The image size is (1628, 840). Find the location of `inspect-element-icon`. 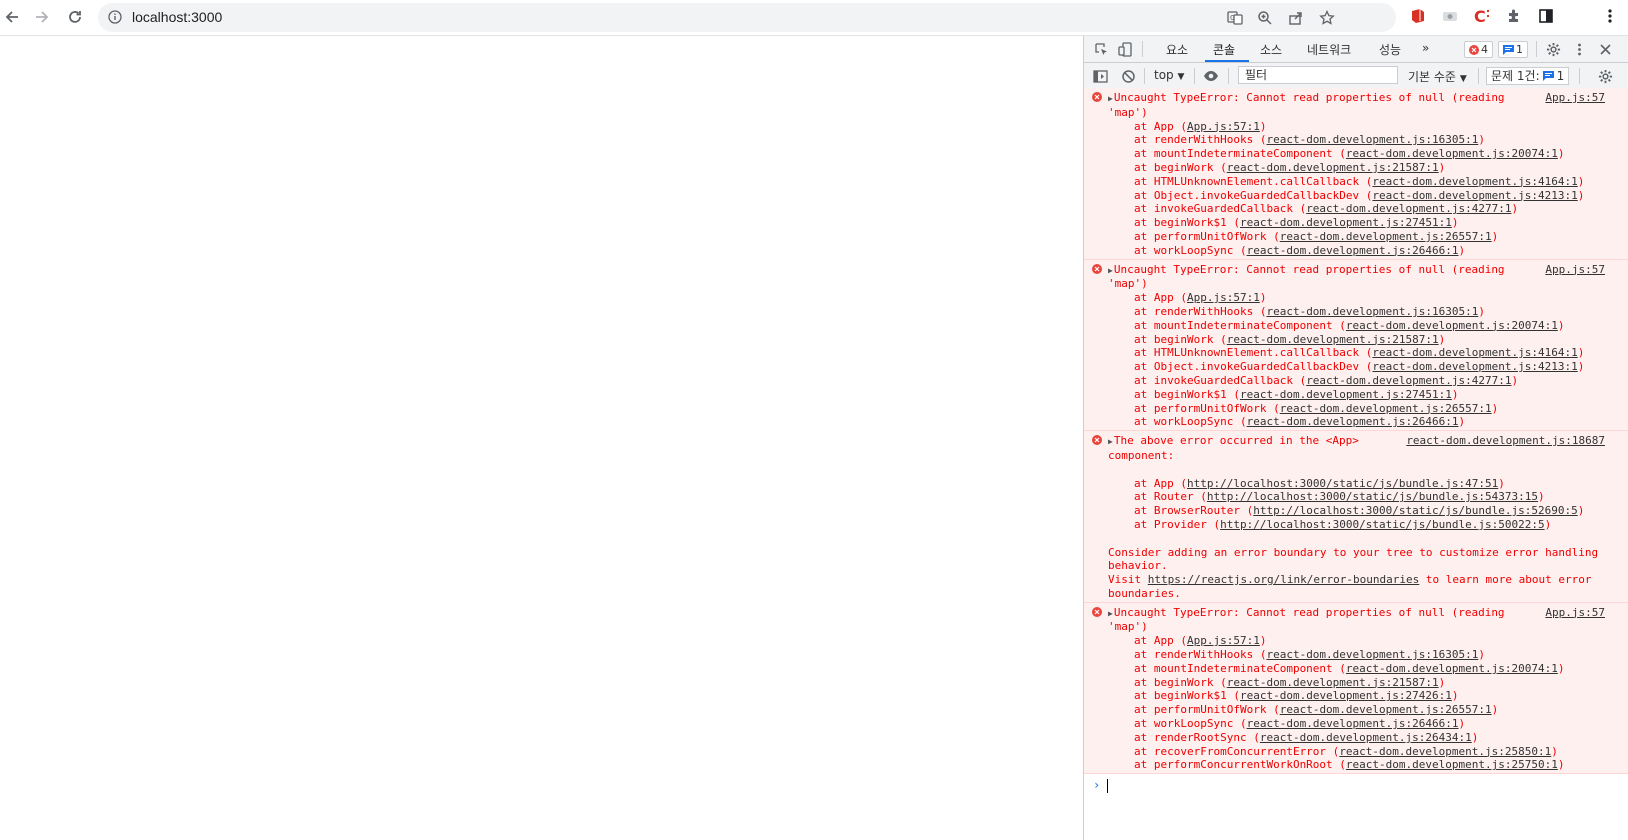

inspect-element-icon is located at coordinates (1101, 49).